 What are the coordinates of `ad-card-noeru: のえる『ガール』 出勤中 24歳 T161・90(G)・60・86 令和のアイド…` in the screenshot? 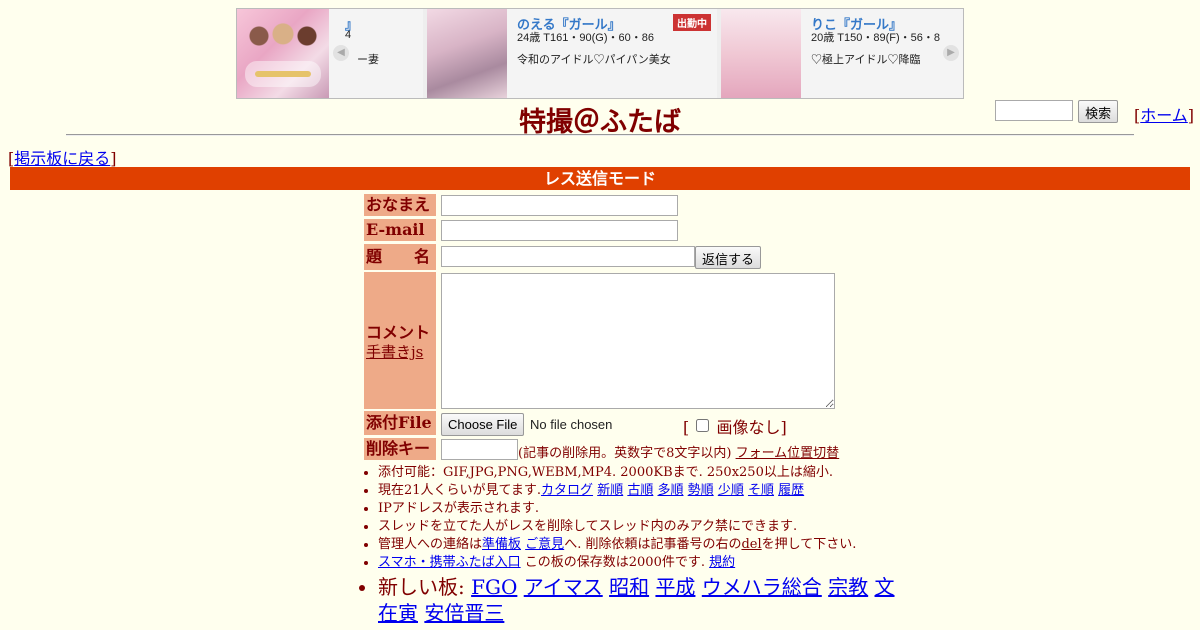 It's located at (572, 53).